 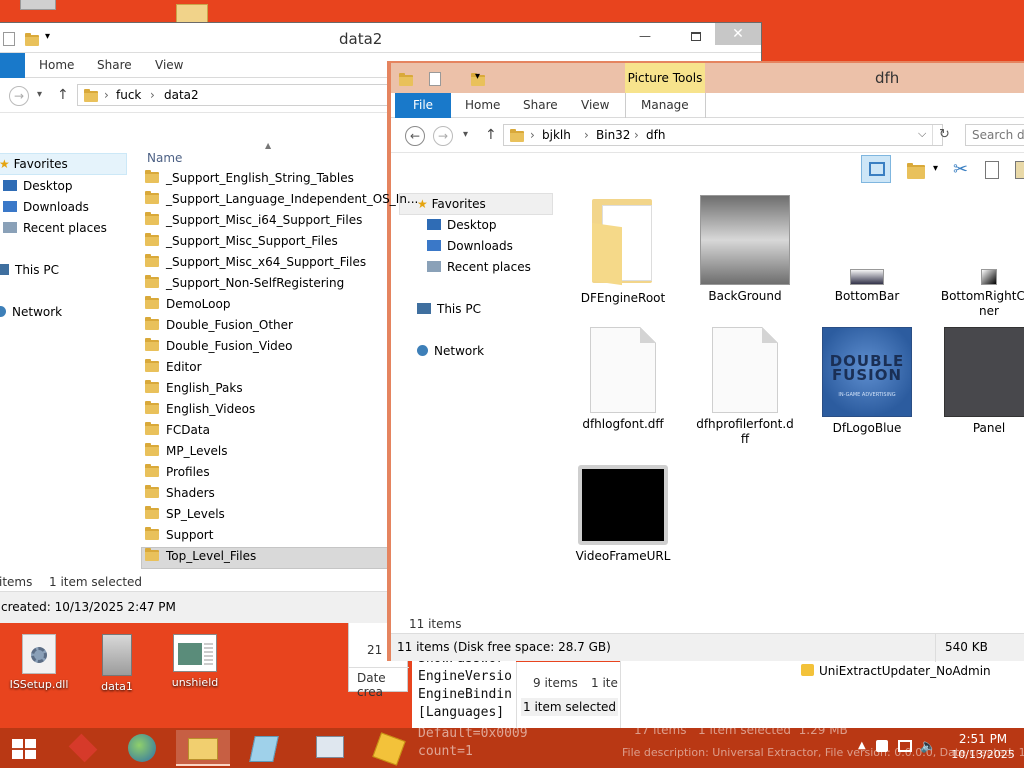 I want to click on file-row: English_Paks, so click(x=194, y=391).